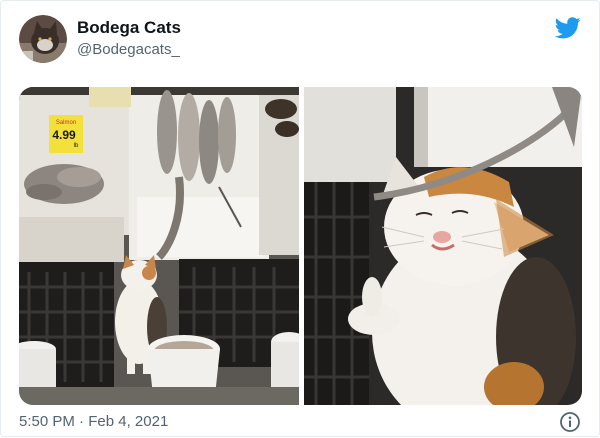 This screenshot has height=438, width=600. What do you see at coordinates (129, 28) in the screenshot?
I see `display-name: Bodega Cats` at bounding box center [129, 28].